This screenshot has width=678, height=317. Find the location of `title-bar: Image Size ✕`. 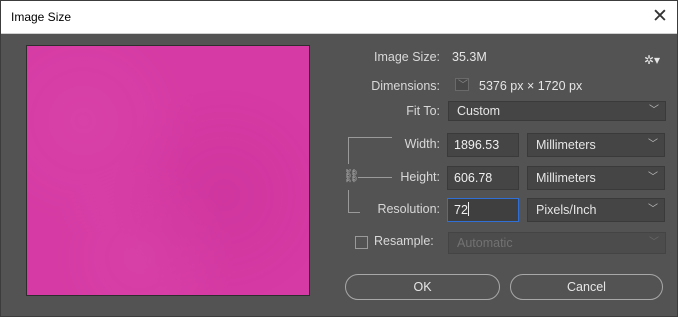

title-bar: Image Size ✕ is located at coordinates (339, 17).